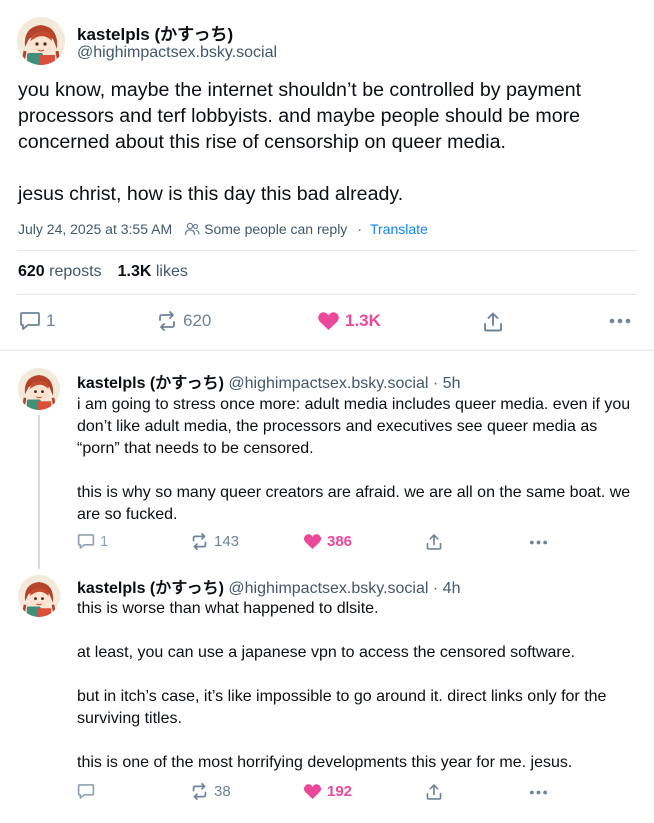 This screenshot has width=654, height=823. Describe the element at coordinates (447, 383) in the screenshot. I see `reply-time: · 5h` at that location.